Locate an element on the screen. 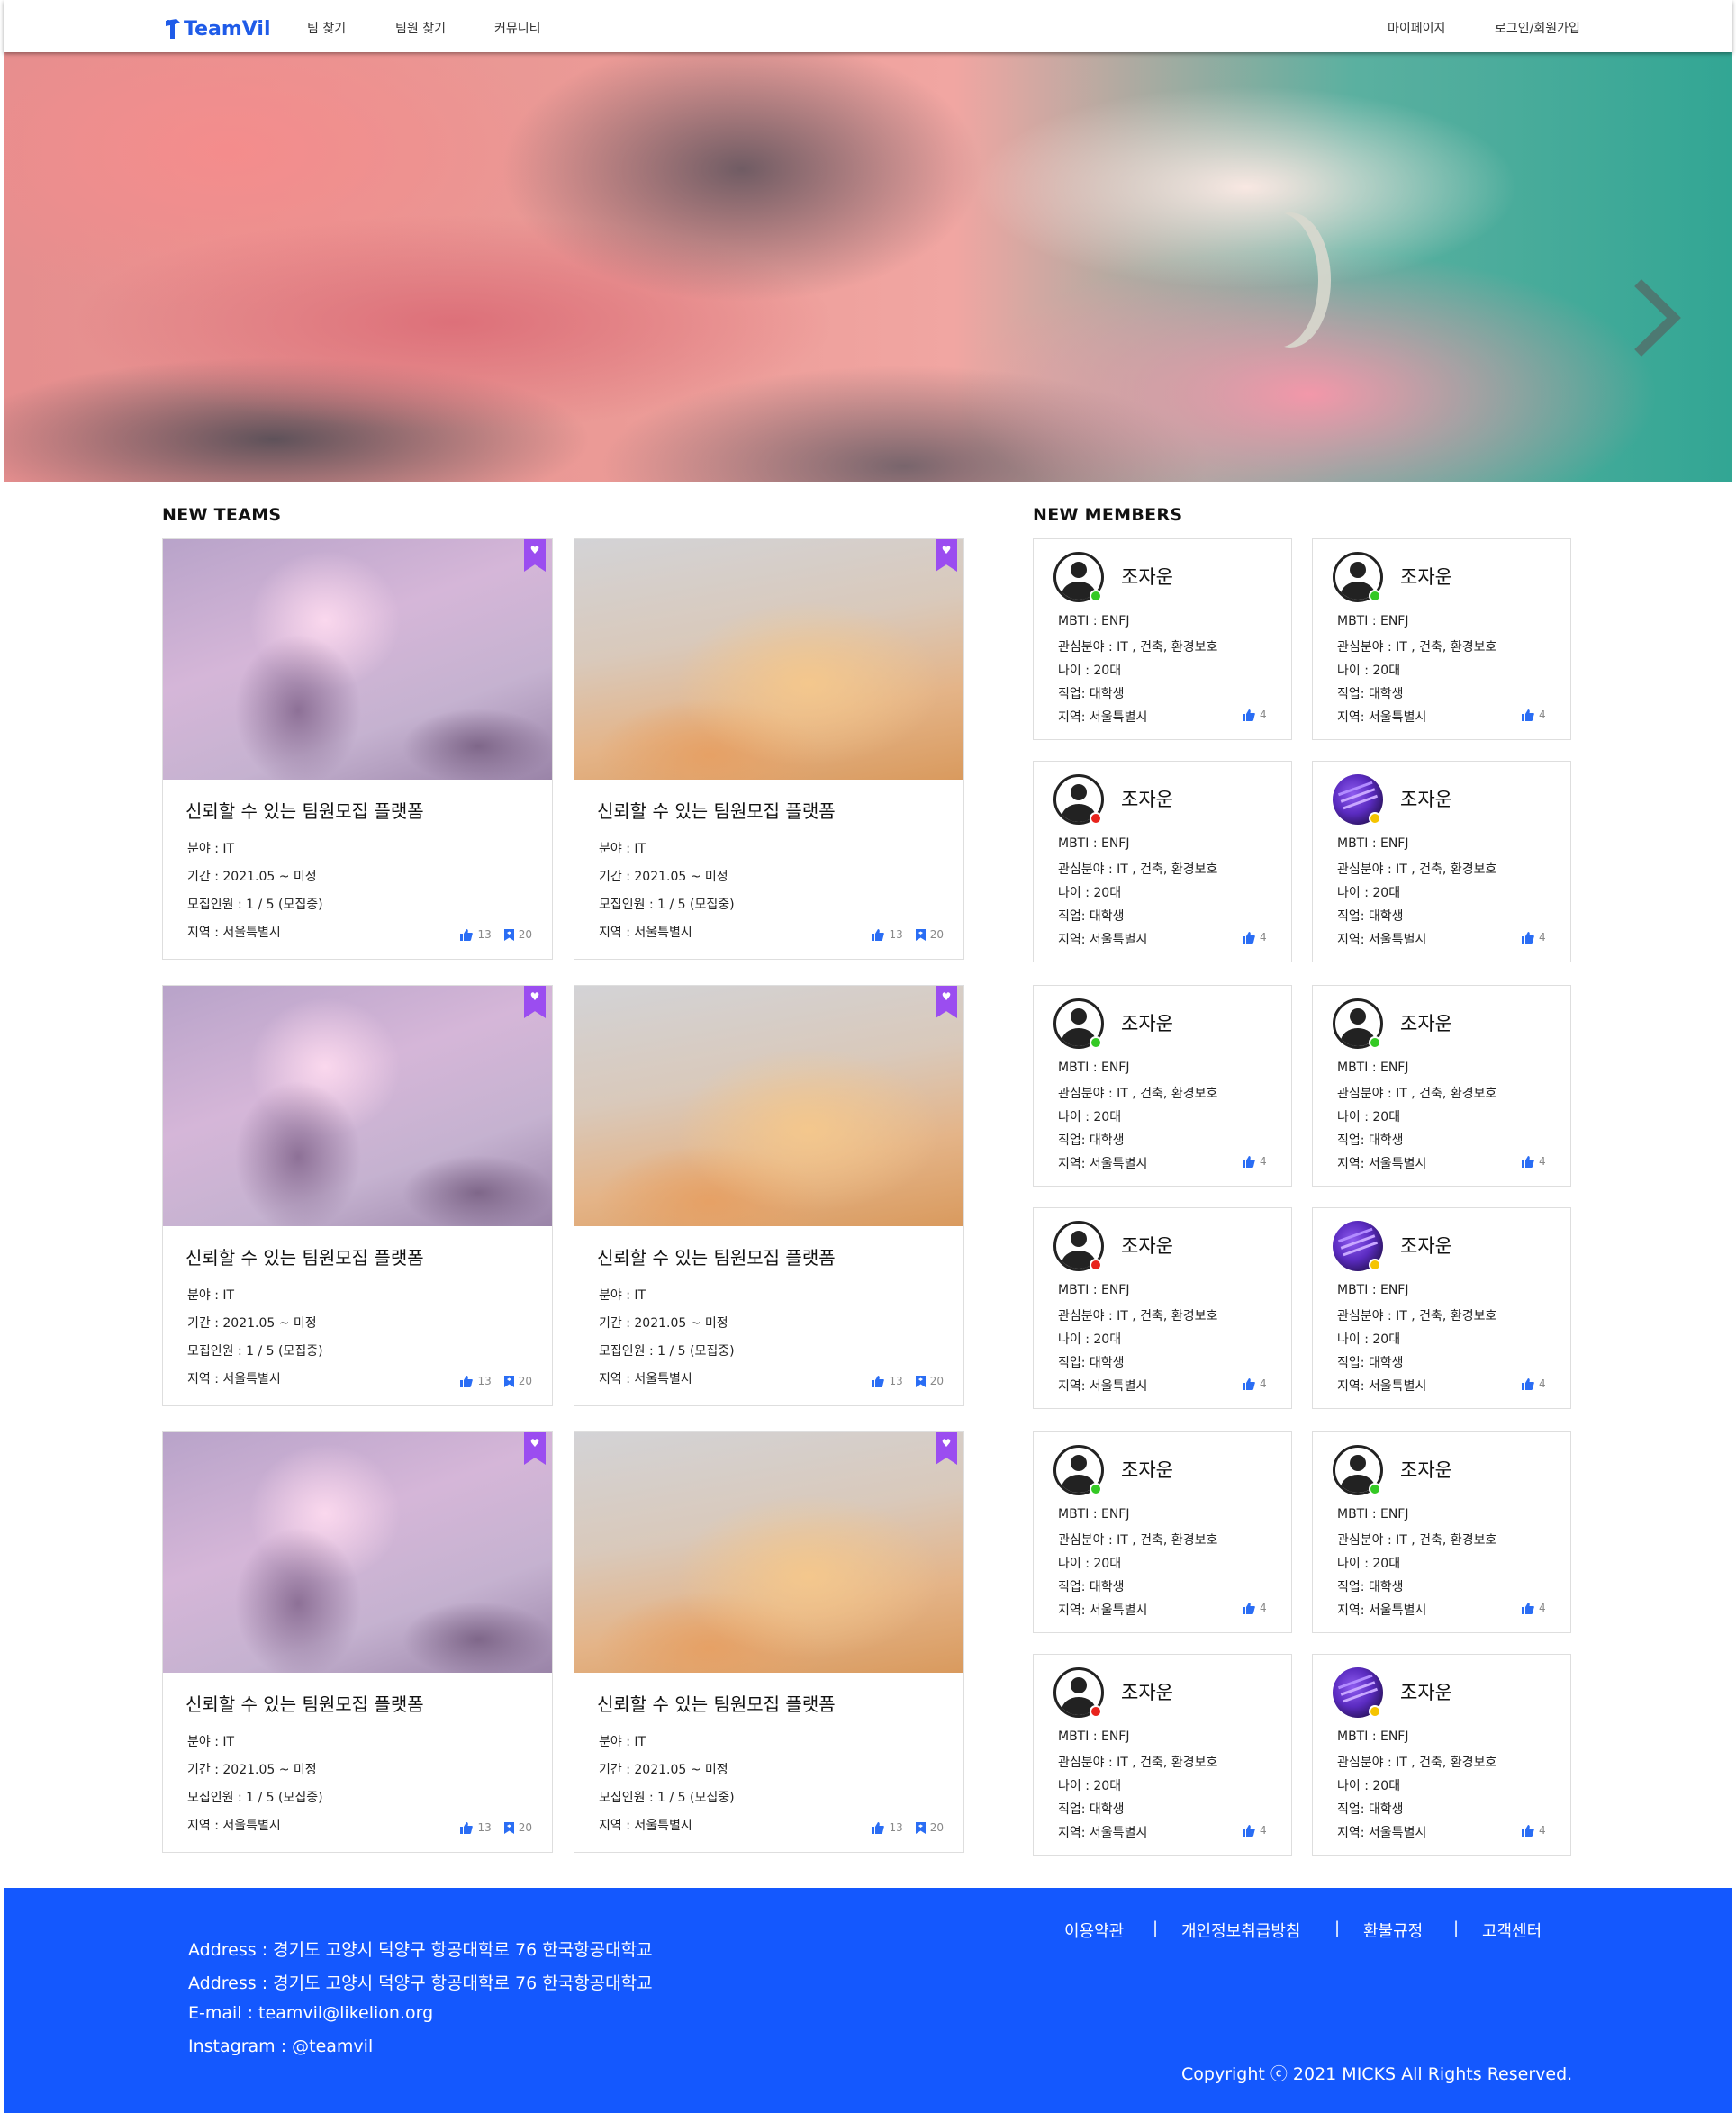  top-header: TeamVil 팀 찾기 팀원 찾기 커뮤니티 마이페이지 로그인/회원가입 is located at coordinates (868, 26).